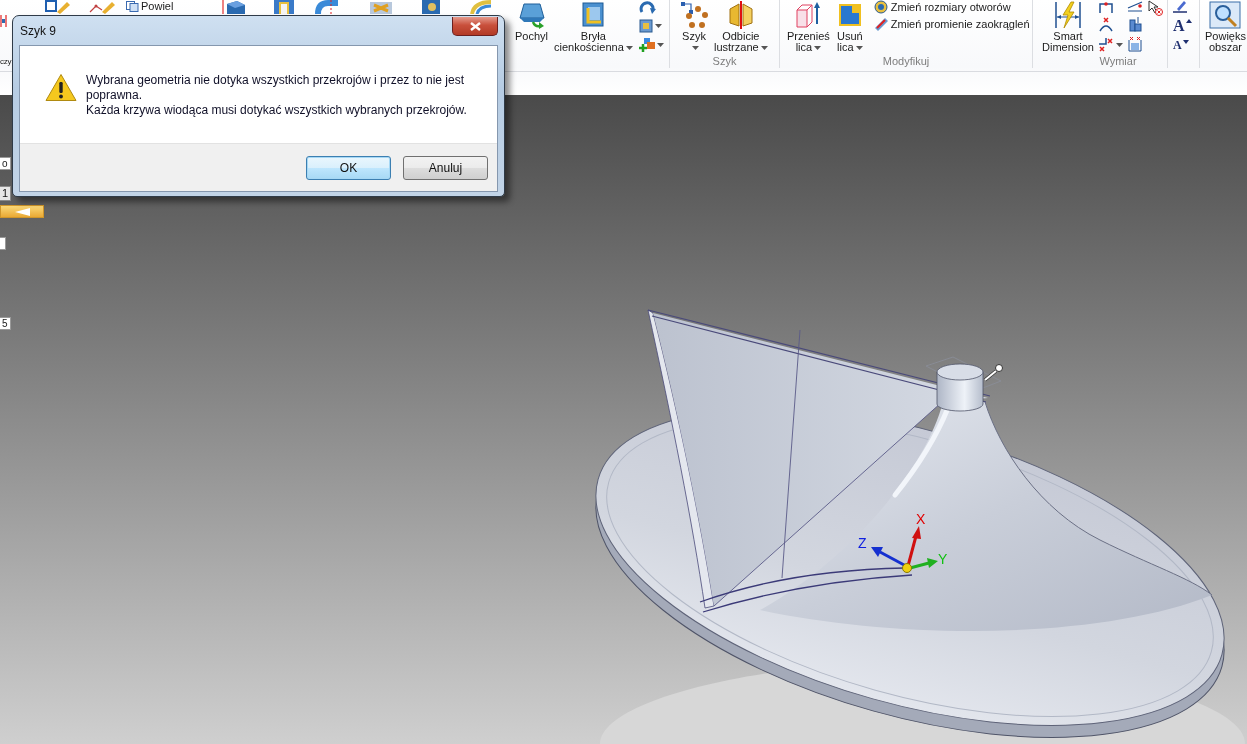  Describe the element at coordinates (5, 193) in the screenshot. I see `panel-tab: 1` at that location.